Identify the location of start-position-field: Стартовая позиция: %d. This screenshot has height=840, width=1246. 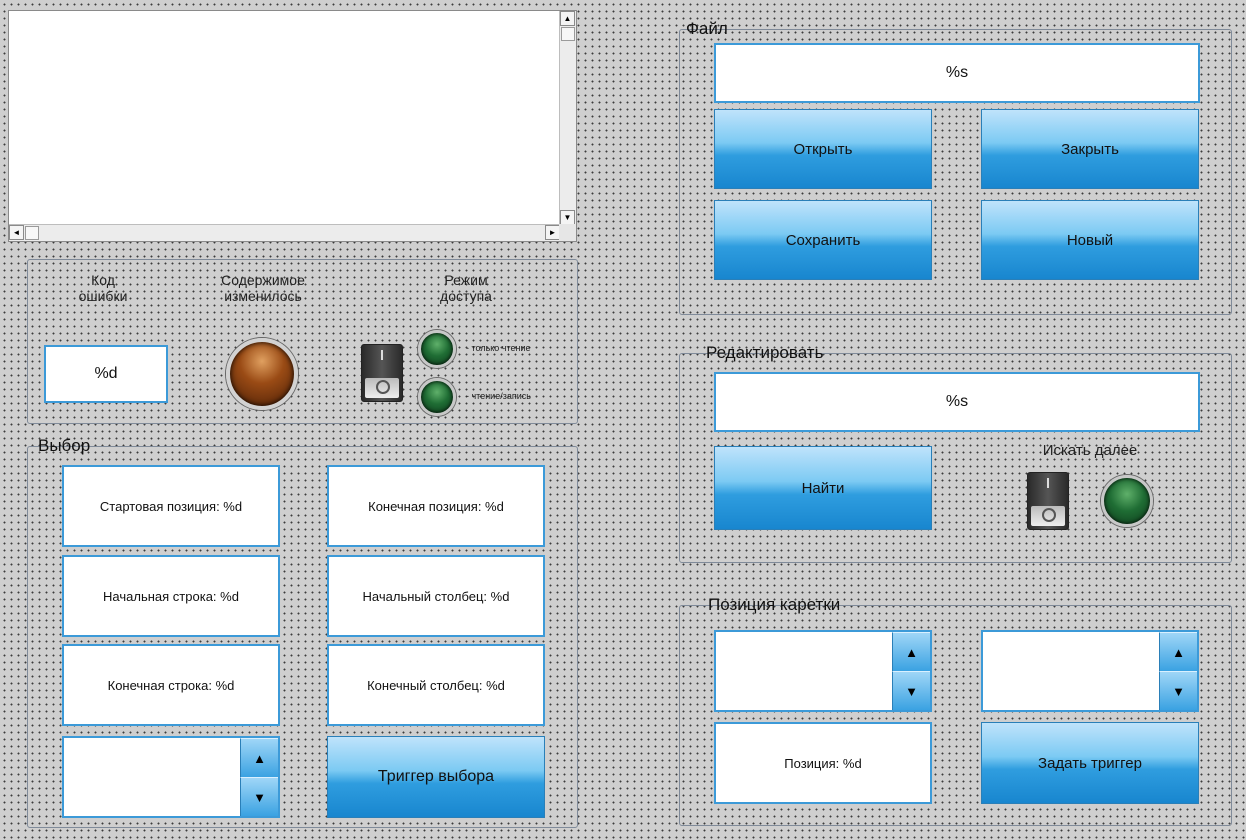
(171, 506).